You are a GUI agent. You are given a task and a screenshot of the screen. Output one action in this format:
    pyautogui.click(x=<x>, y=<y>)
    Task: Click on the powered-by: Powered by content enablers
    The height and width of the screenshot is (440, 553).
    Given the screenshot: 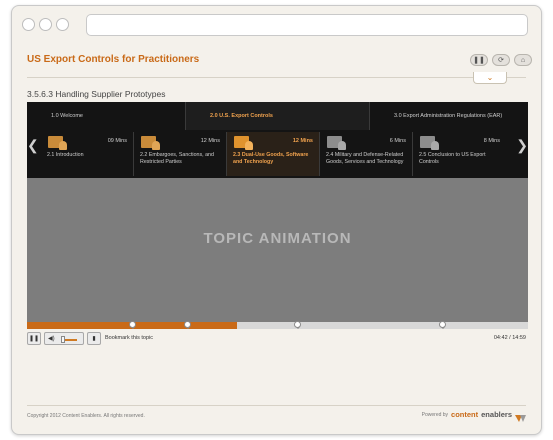 What is the action you would take?
    pyautogui.click(x=473, y=416)
    